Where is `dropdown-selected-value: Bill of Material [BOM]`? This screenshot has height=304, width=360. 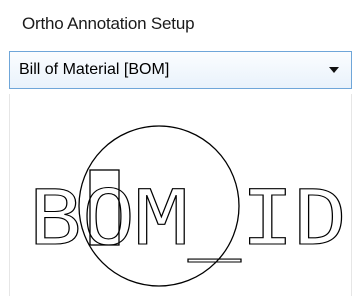
dropdown-selected-value: Bill of Material [BOM] is located at coordinates (94, 69).